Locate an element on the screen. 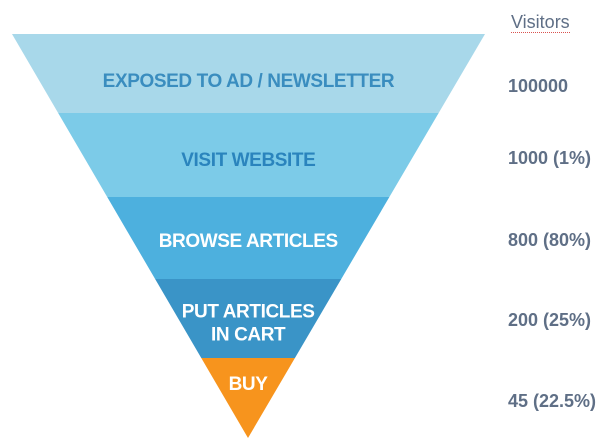 The image size is (598, 439). stage-value-cart: 200 (25%) is located at coordinates (550, 320).